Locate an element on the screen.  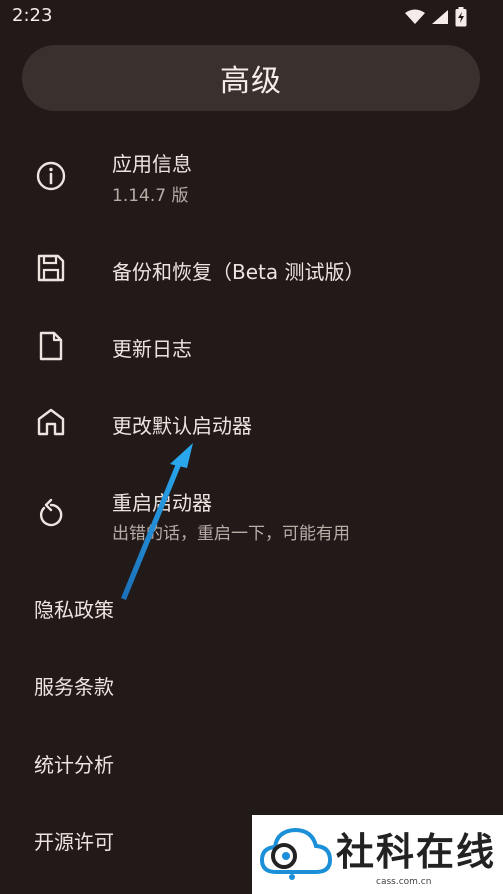
wifi-icon is located at coordinates (415, 16).